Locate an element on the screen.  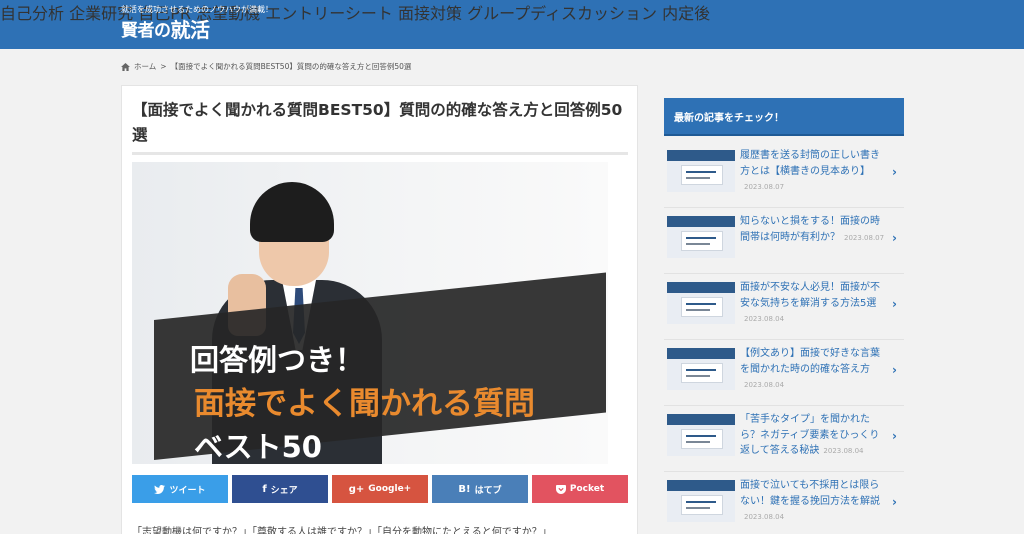
share-facebook-button: f シェア is located at coordinates (280, 489).